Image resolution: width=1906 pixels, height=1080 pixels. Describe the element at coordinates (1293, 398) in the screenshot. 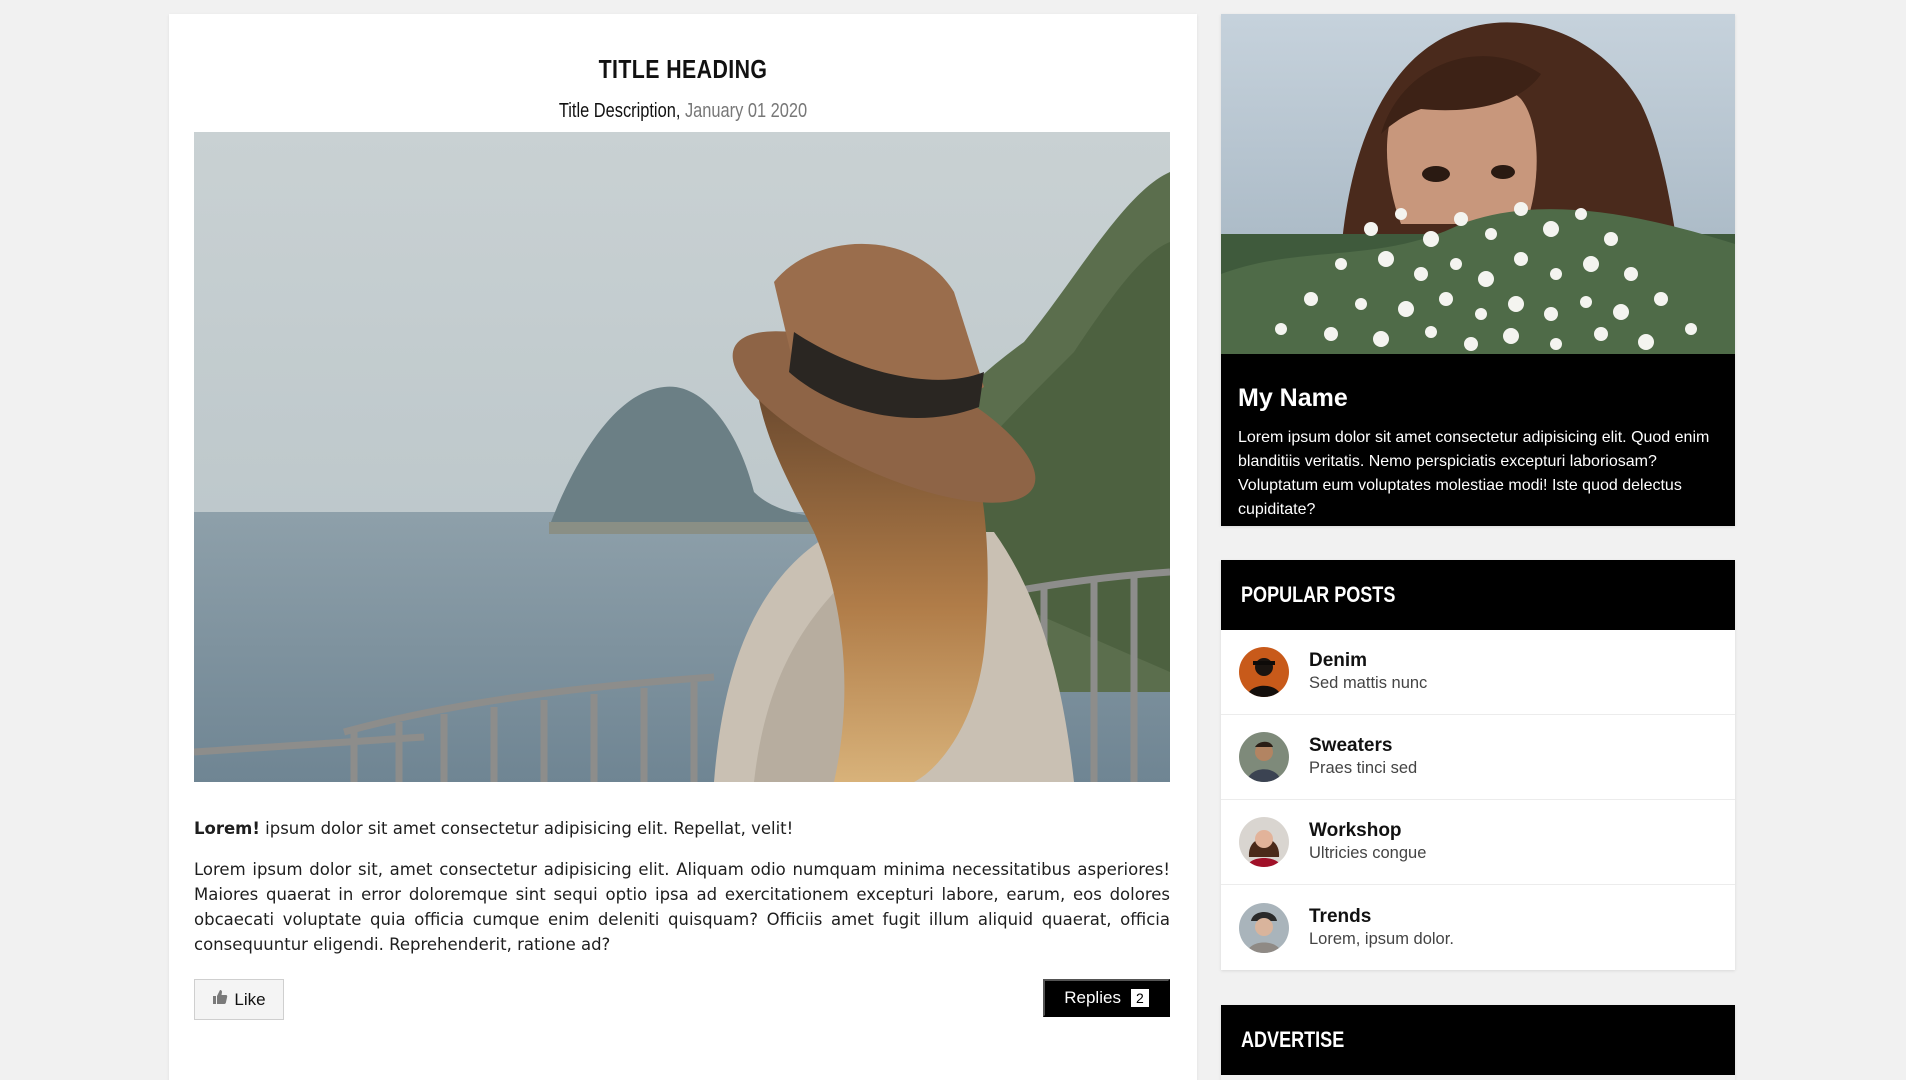

I see `profile-name: My Name` at that location.